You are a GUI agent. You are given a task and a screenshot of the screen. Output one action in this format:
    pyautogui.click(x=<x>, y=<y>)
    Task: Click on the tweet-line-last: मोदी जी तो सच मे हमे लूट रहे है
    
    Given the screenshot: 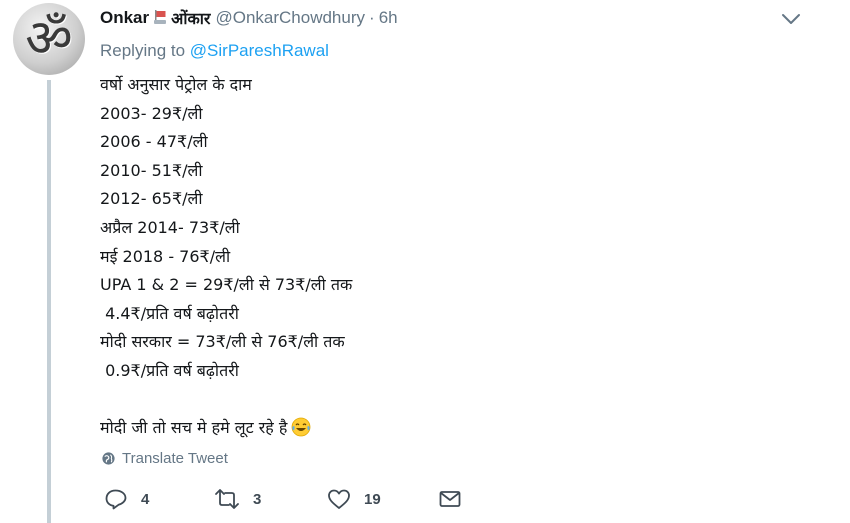 What is the action you would take?
    pyautogui.click(x=450, y=428)
    